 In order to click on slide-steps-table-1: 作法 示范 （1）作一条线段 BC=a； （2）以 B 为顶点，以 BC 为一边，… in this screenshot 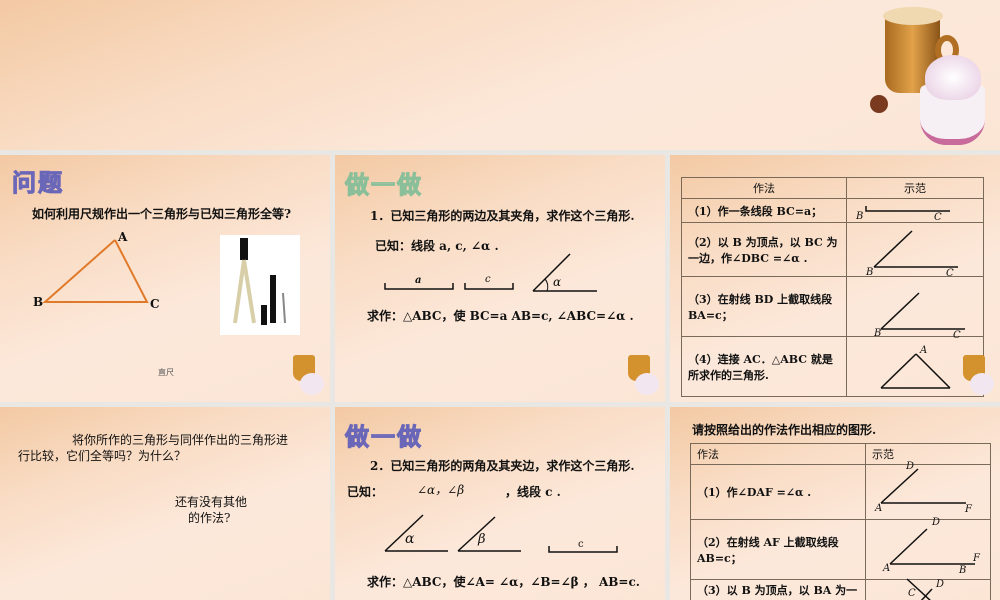, I will do `click(835, 278)`.